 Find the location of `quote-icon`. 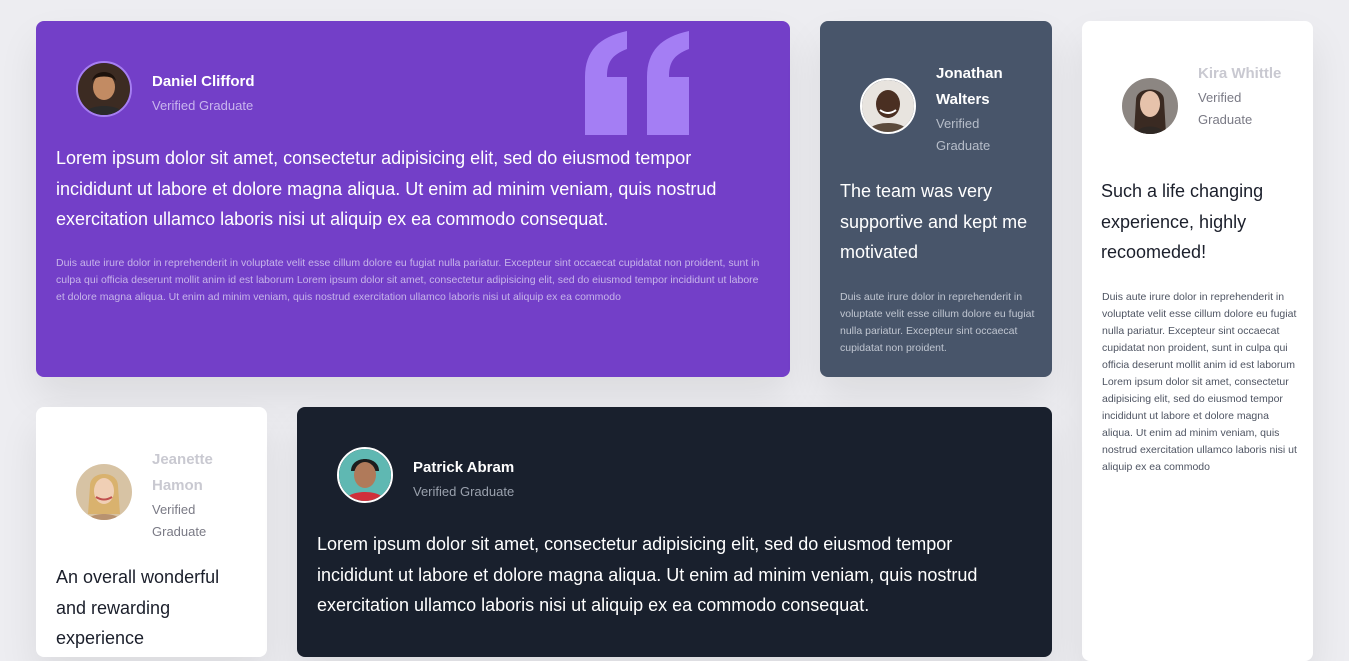

quote-icon is located at coordinates (637, 83).